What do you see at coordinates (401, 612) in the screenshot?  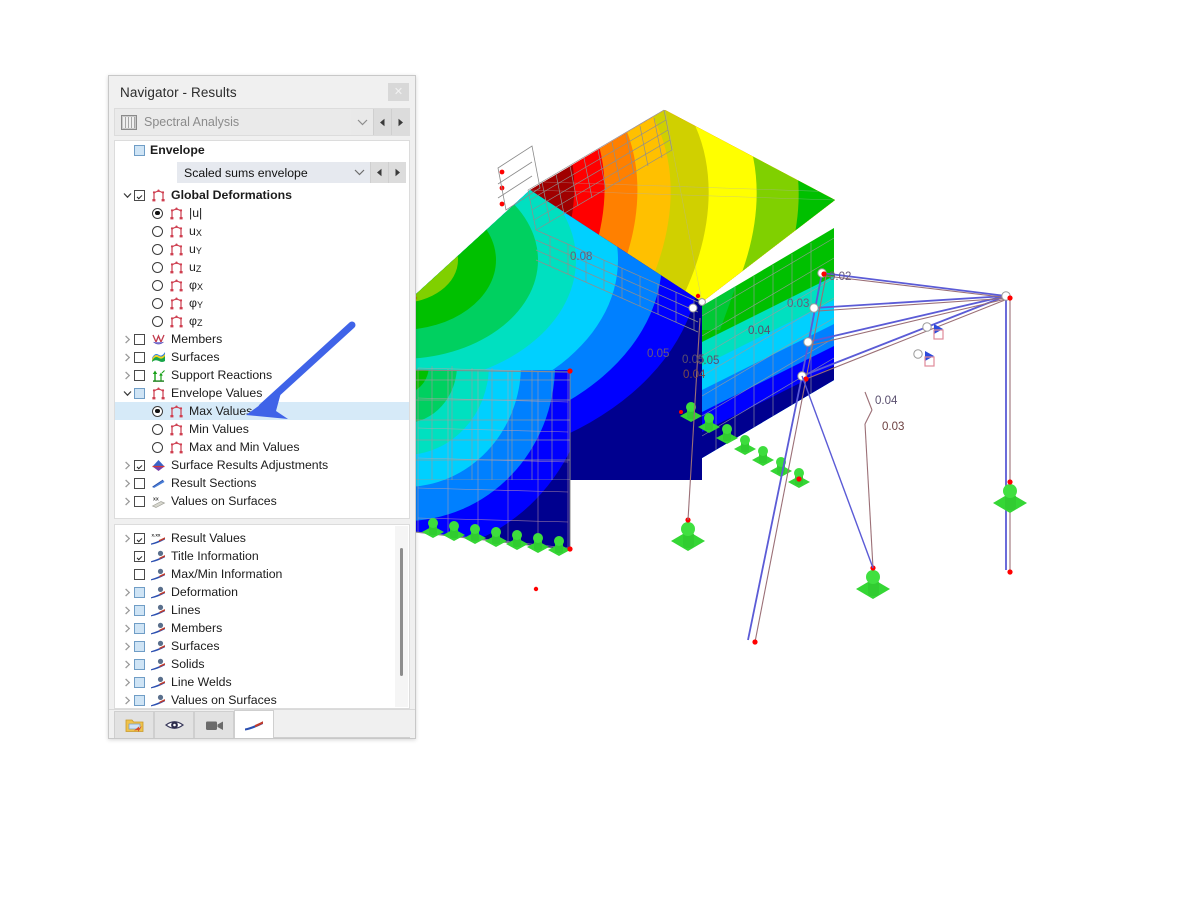 I see `scrollbar-thumb` at bounding box center [401, 612].